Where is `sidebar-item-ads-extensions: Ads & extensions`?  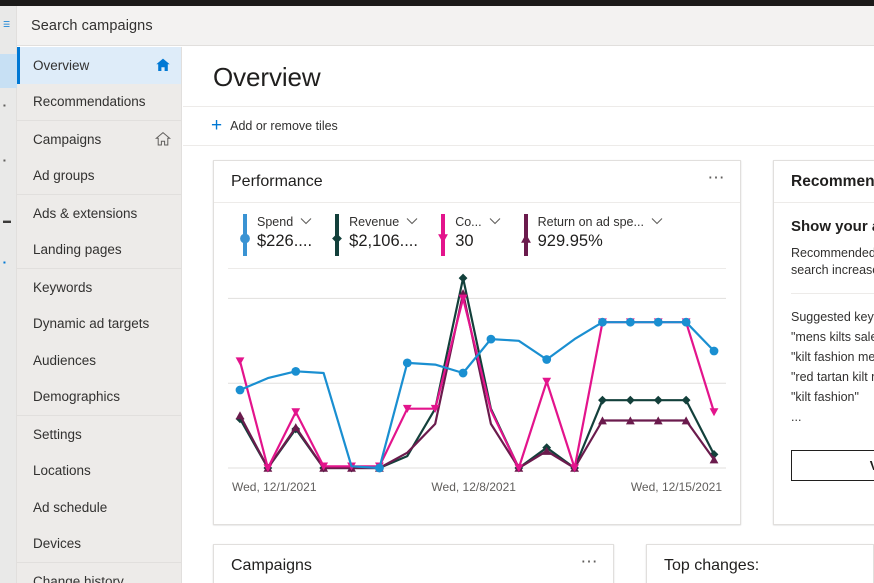
sidebar-item-ads-extensions: Ads & extensions is located at coordinates (99, 213).